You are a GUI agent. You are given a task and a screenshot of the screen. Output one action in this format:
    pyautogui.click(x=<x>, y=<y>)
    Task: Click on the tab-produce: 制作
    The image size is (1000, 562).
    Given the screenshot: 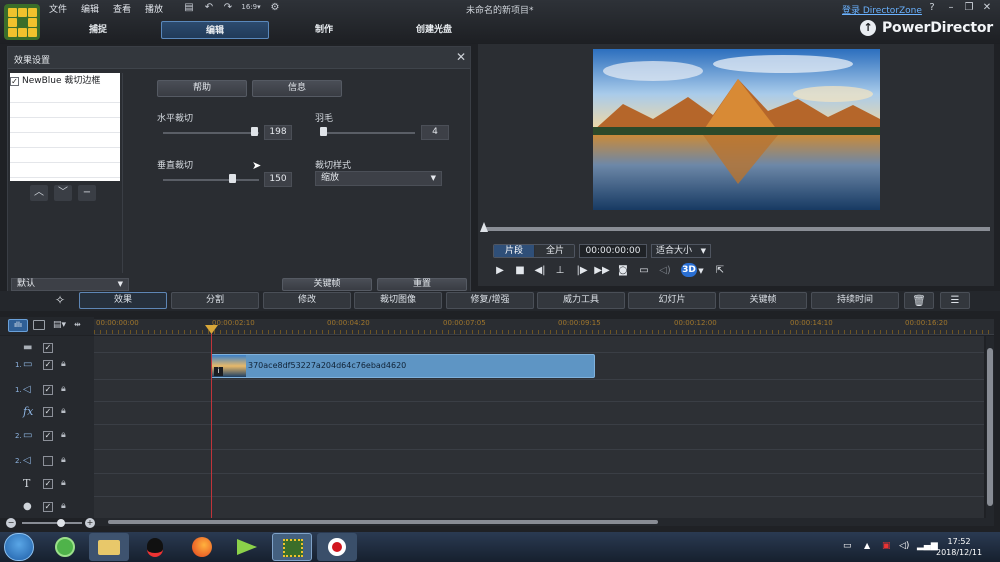 What is the action you would take?
    pyautogui.click(x=324, y=30)
    